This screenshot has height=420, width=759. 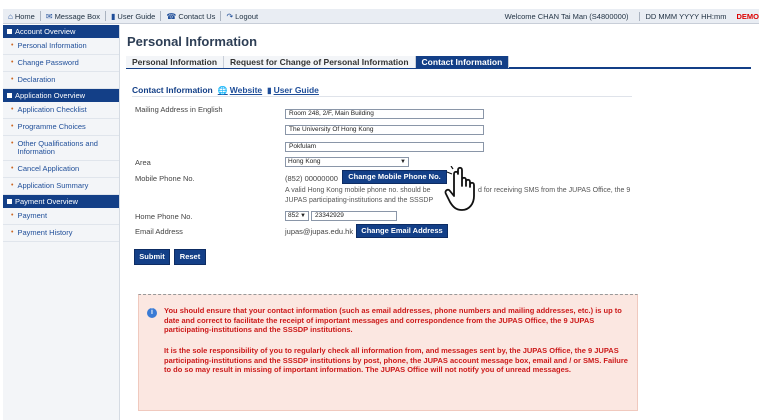 I want to click on nav-user-guide: ▮ User Guide, so click(x=133, y=16).